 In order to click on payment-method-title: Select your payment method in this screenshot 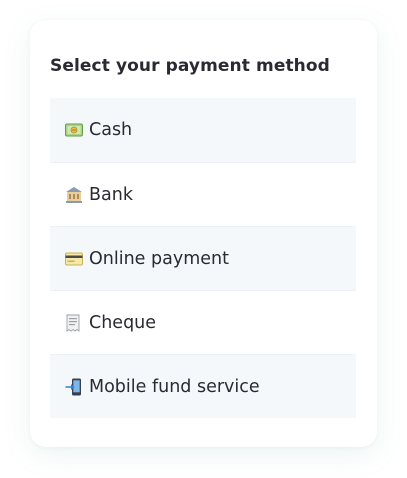, I will do `click(190, 66)`.